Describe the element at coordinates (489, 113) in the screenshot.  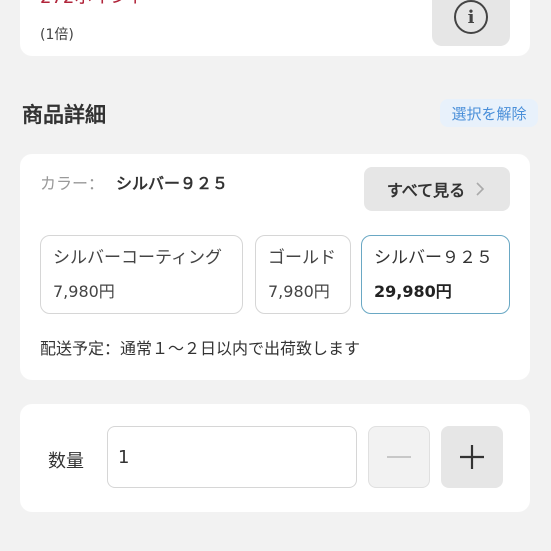
I see `deselect-button: 選択を解除` at that location.